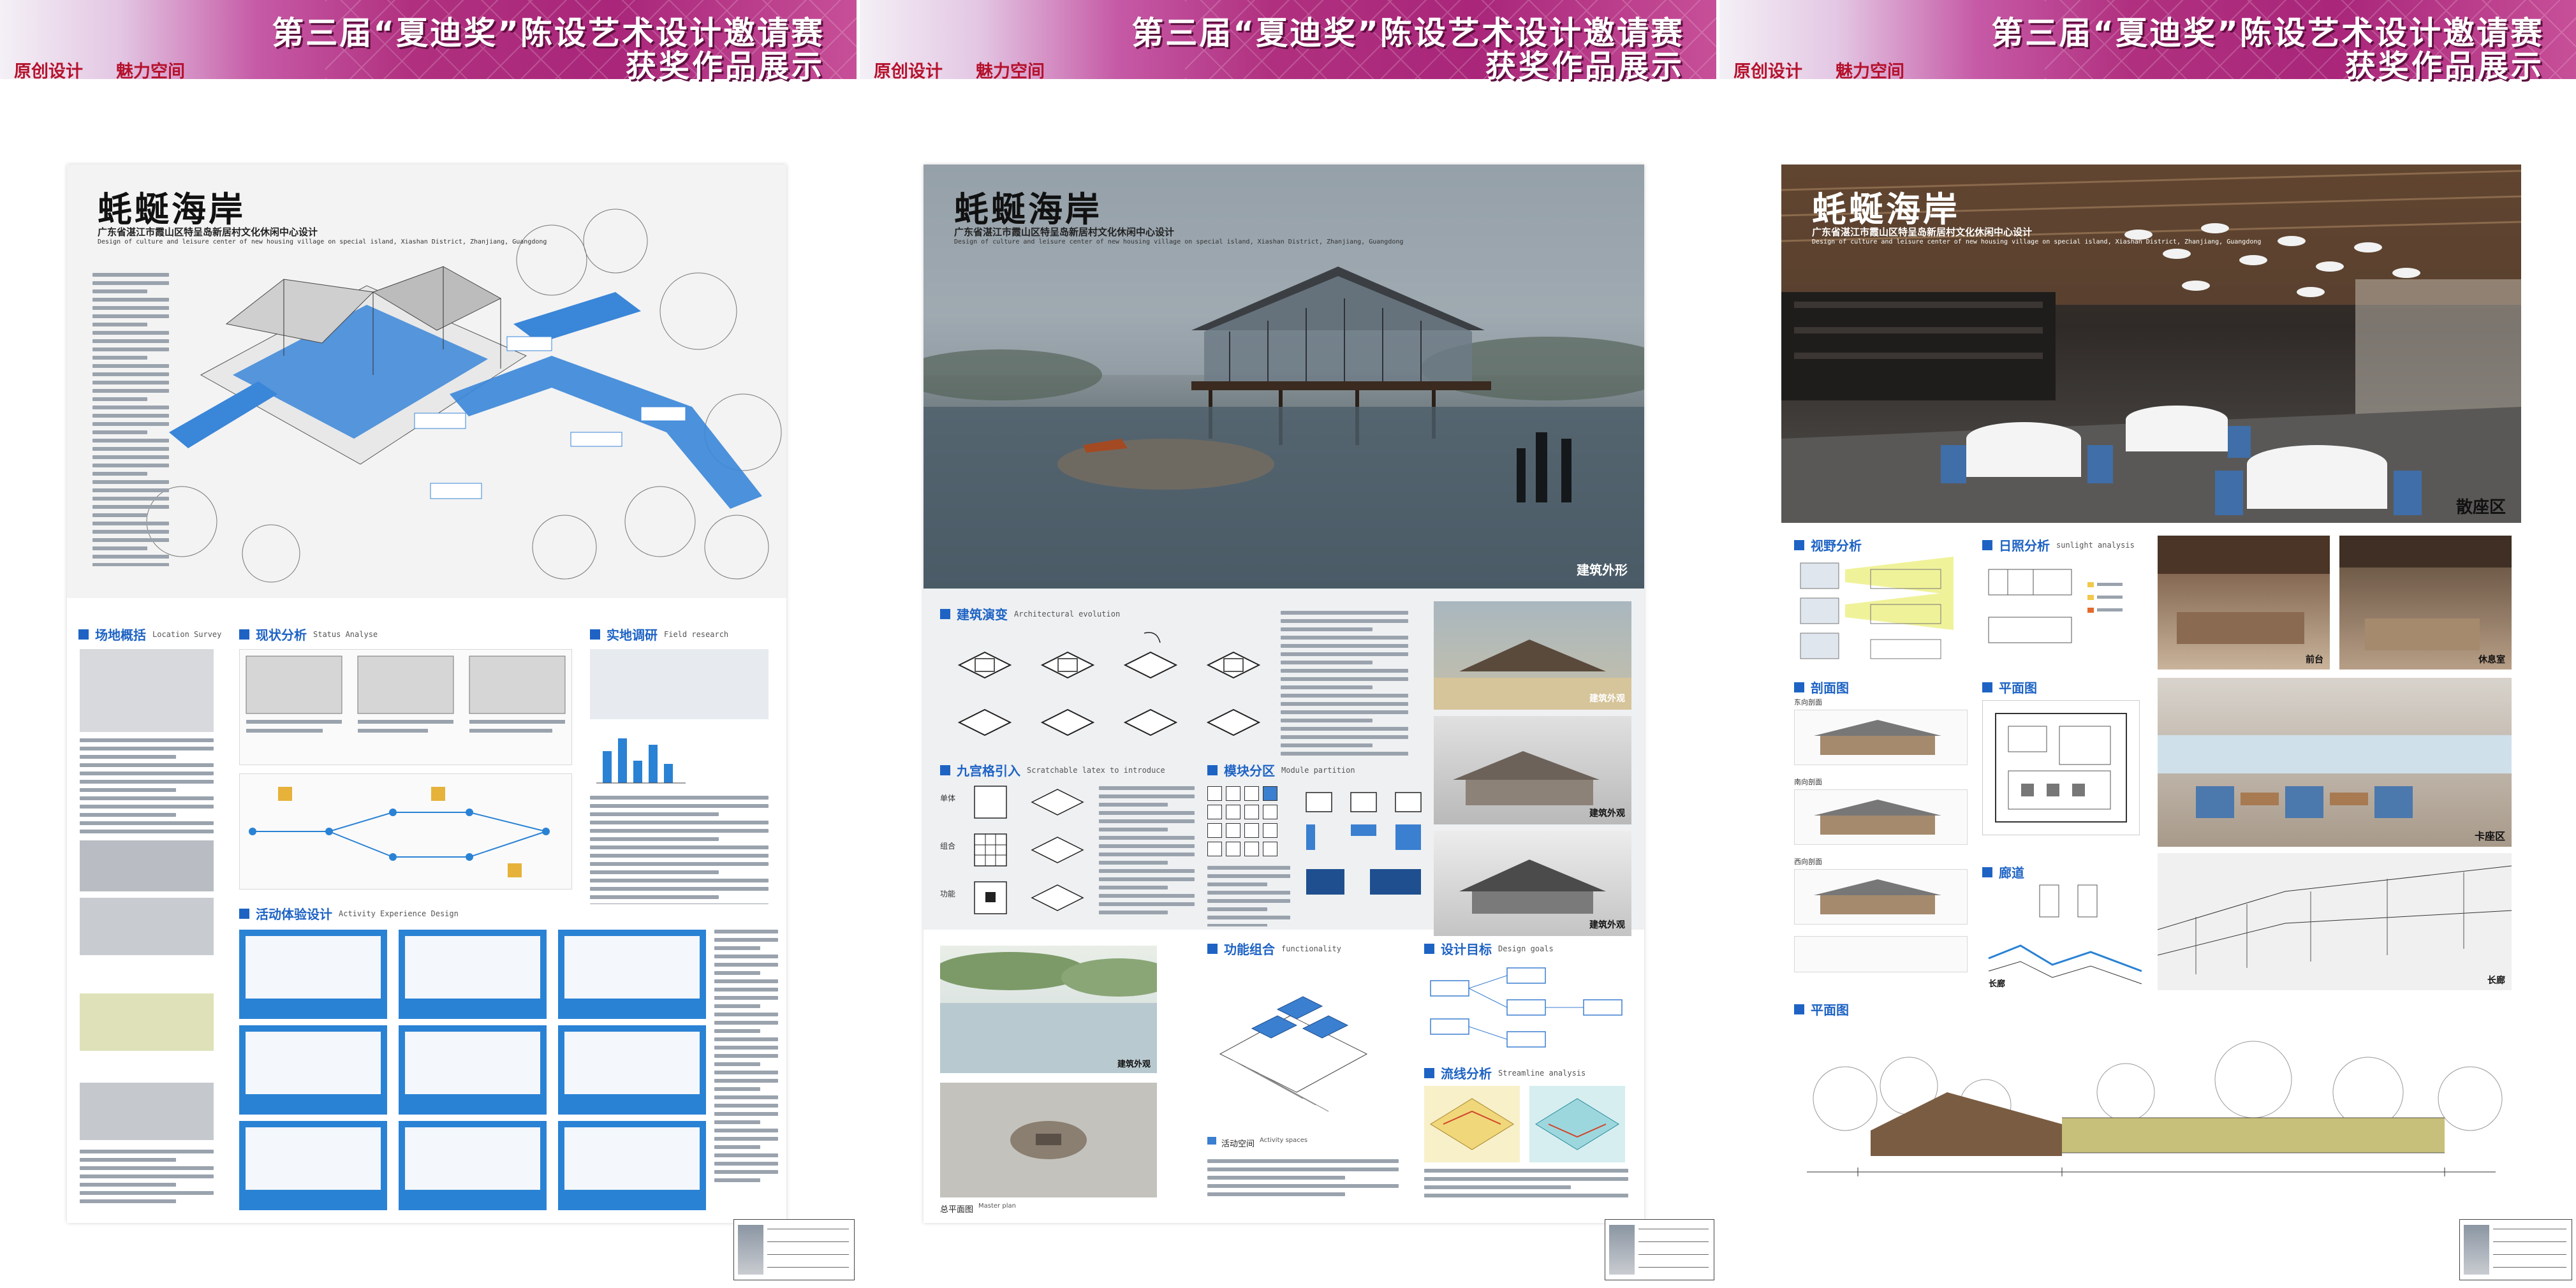 This screenshot has height=1288, width=2576. Describe the element at coordinates (1281, 770) in the screenshot. I see `section-module: 模块分区 Module partition` at that location.